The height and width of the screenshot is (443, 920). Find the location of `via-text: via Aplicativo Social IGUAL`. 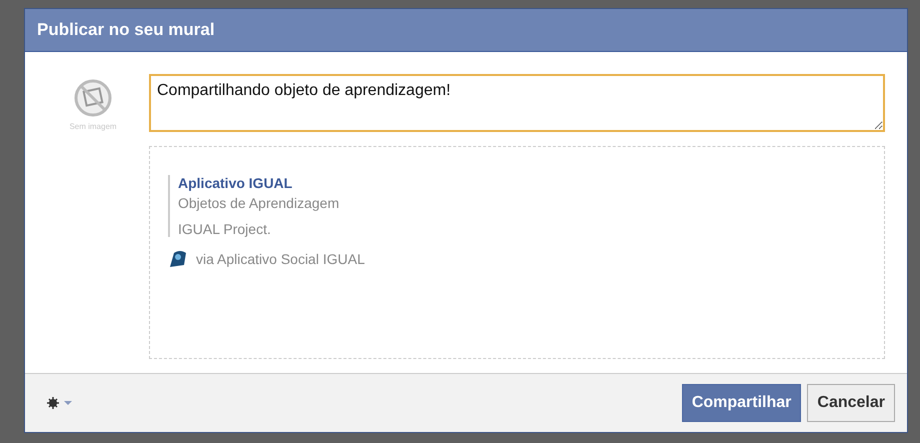

via-text: via Aplicativo Social IGUAL is located at coordinates (280, 259).